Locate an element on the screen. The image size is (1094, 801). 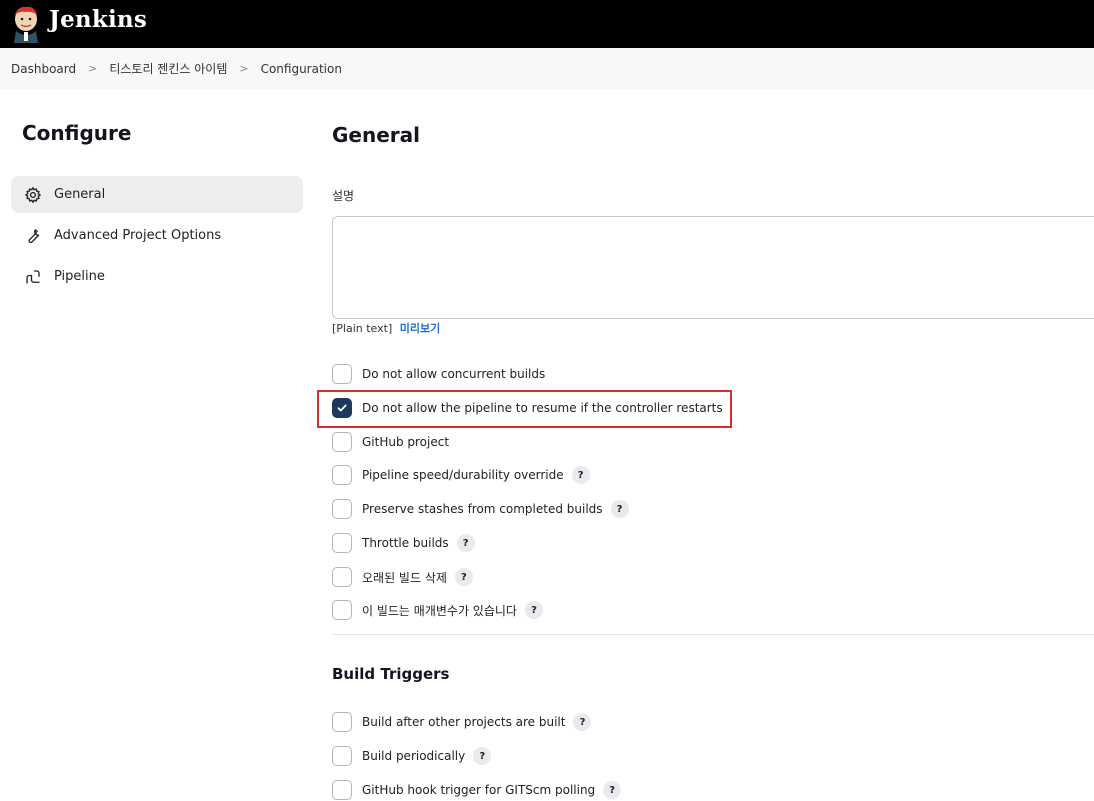
option-label: GitHub hook trigger for GITScm polling is located at coordinates (478, 790).